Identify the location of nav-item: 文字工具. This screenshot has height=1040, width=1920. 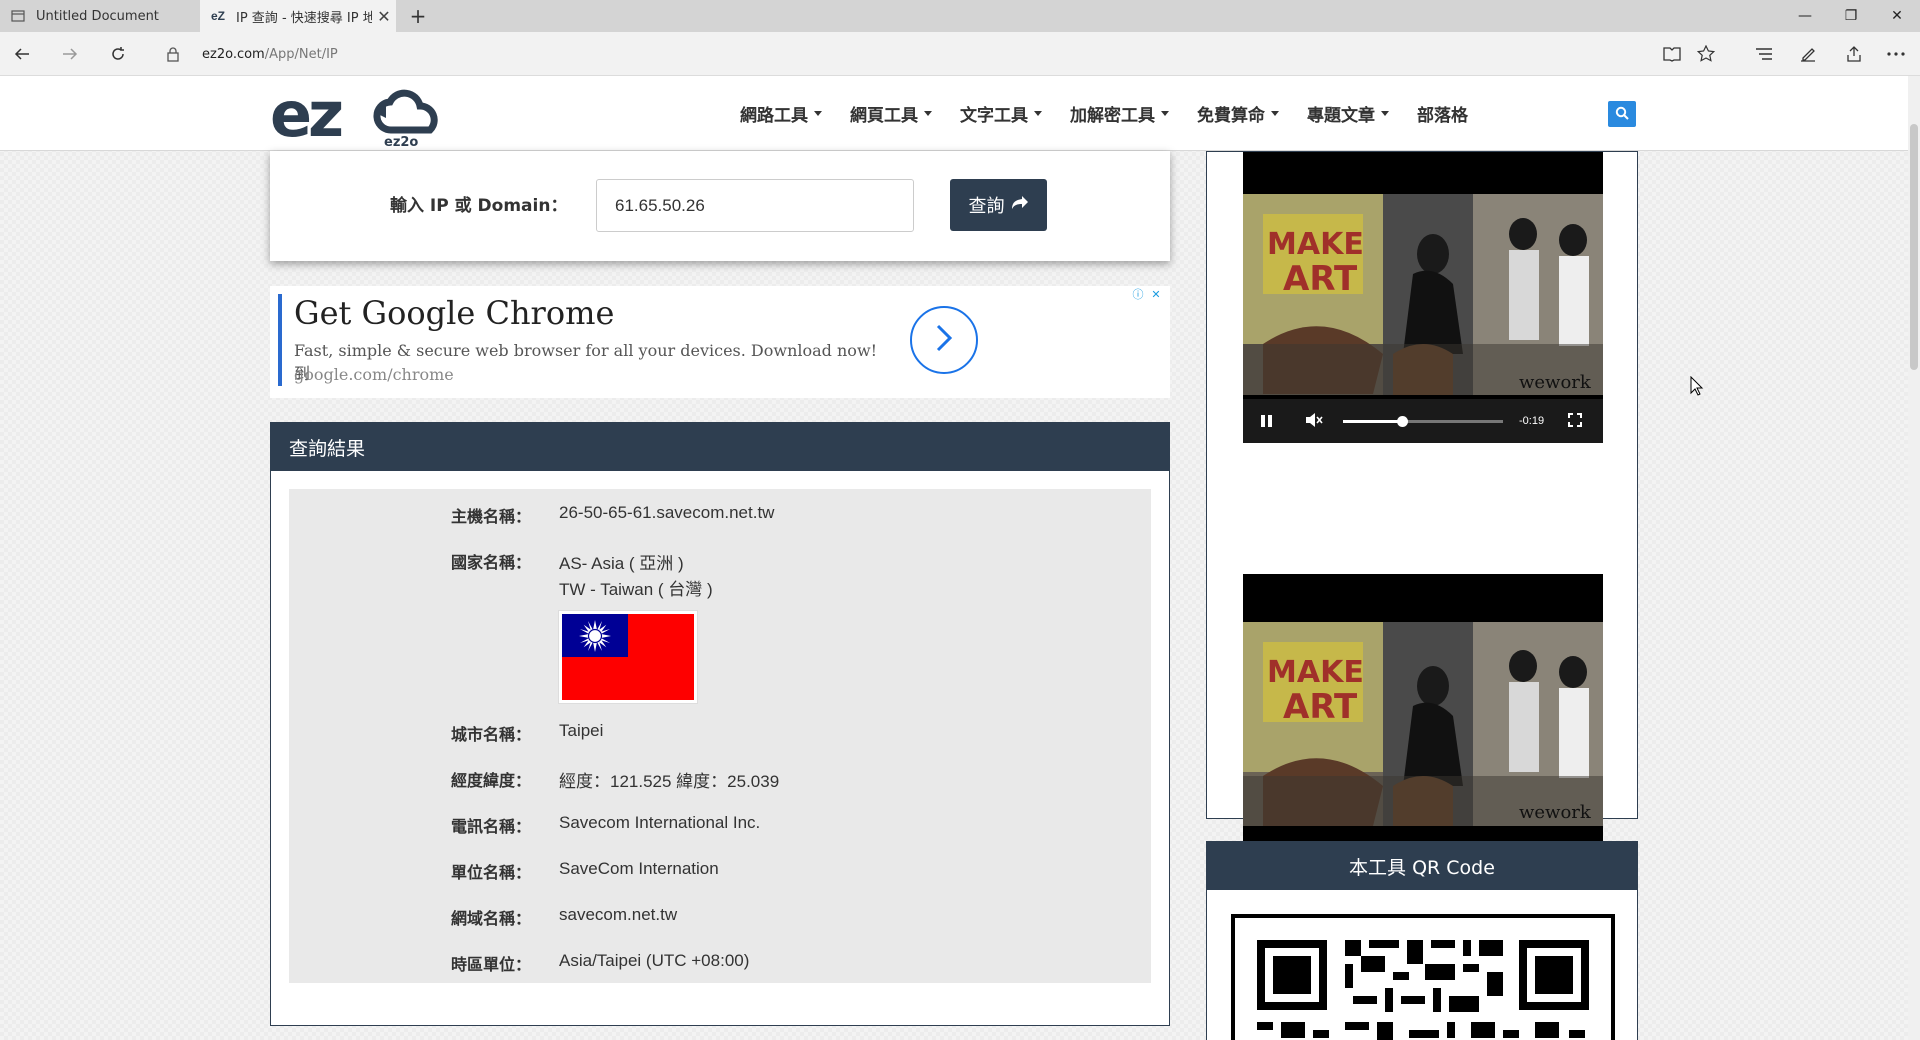
(1001, 113).